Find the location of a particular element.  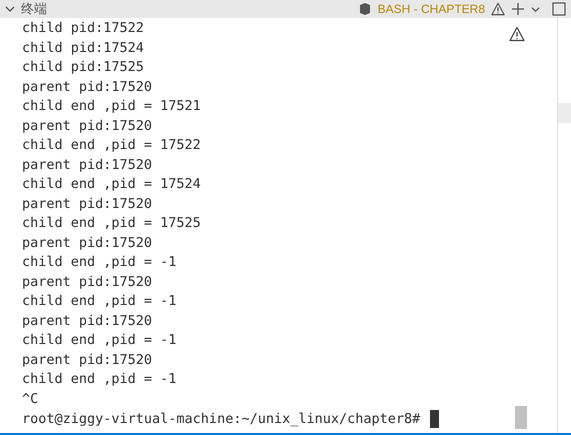

plus-icon is located at coordinates (518, 9).